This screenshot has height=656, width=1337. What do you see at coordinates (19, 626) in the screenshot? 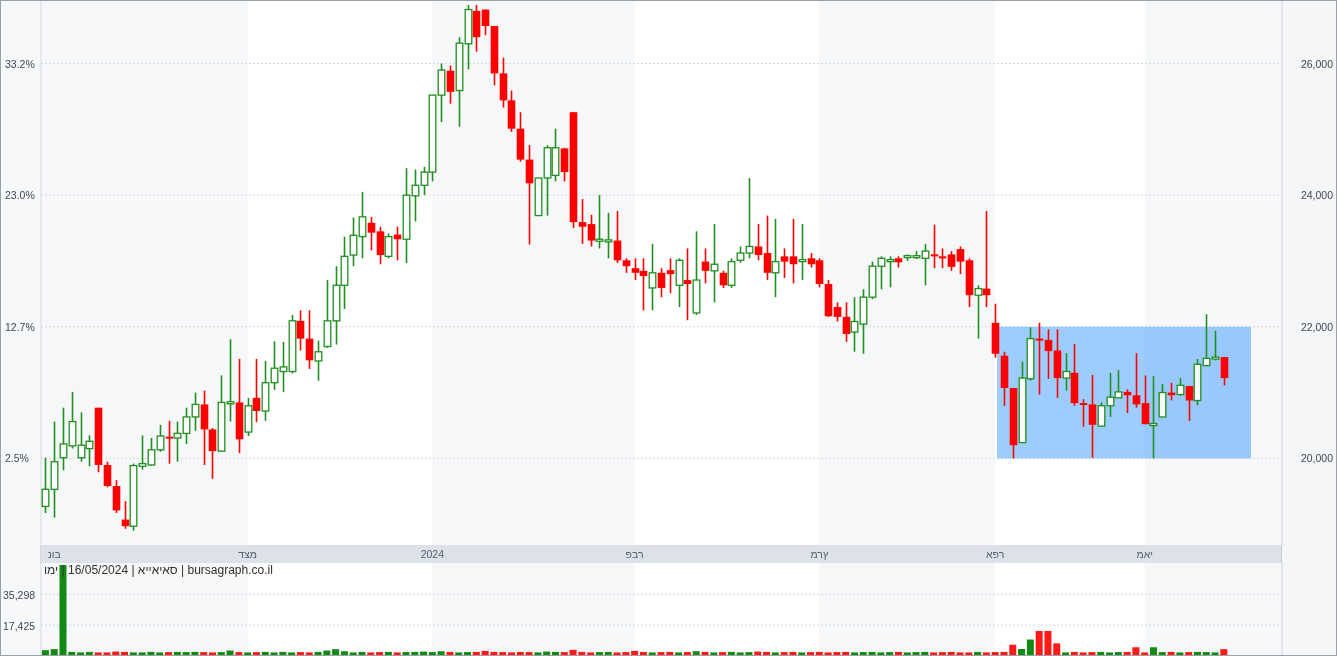
I see `volume-axis-label: 17,425` at bounding box center [19, 626].